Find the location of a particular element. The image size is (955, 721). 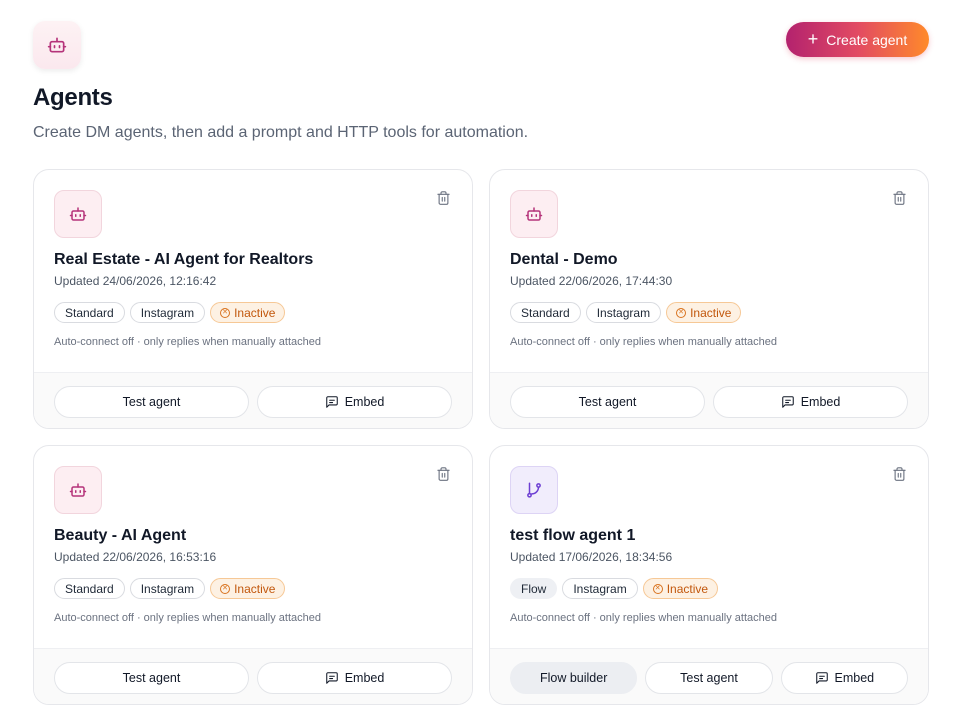

agent-updated: Updated 24/06/2026, 12:16:42 is located at coordinates (135, 281).